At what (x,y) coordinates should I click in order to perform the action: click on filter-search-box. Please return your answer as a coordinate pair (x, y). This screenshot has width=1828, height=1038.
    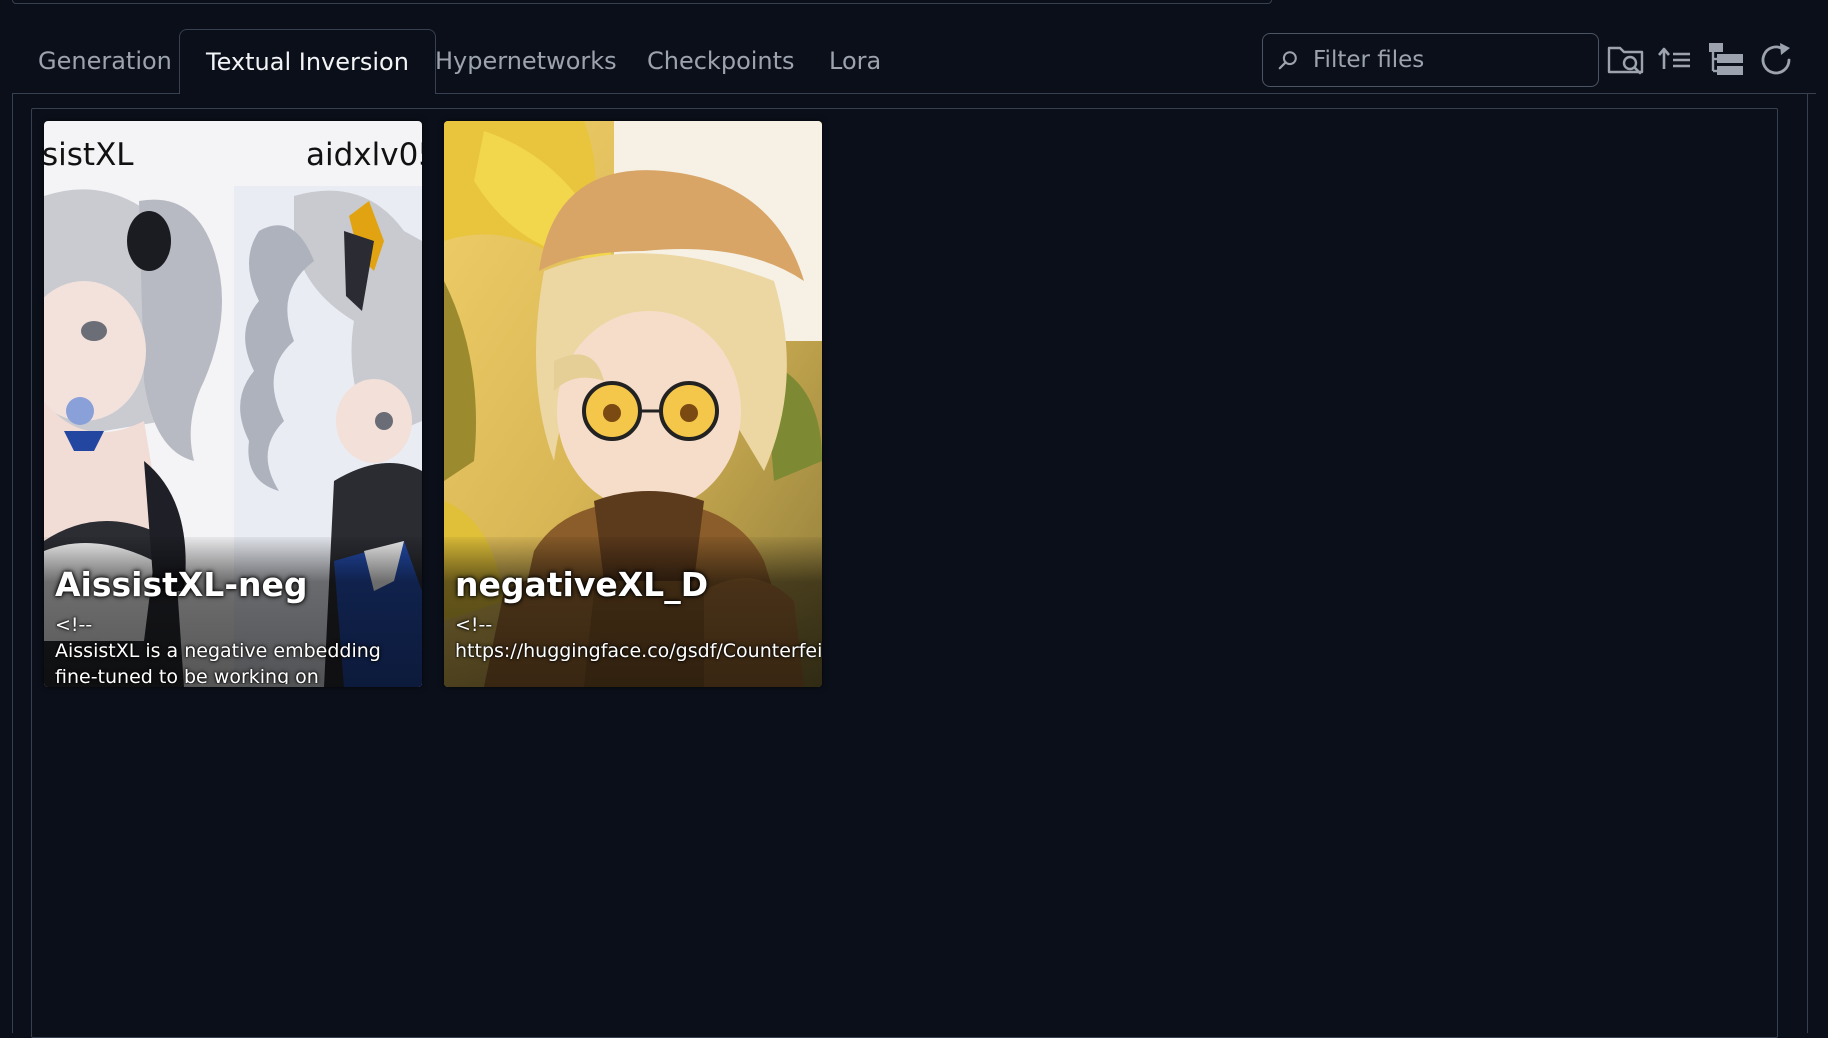
    Looking at the image, I should click on (1430, 60).